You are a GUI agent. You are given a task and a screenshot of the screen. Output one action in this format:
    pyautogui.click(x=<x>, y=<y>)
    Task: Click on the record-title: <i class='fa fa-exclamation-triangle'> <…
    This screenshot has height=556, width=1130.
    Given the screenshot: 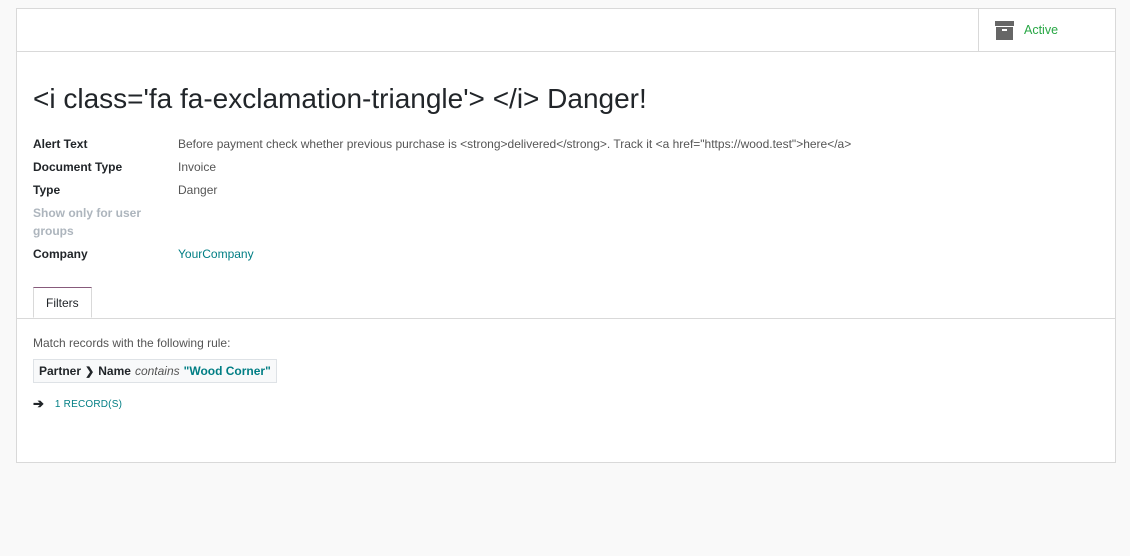 What is the action you would take?
    pyautogui.click(x=340, y=98)
    